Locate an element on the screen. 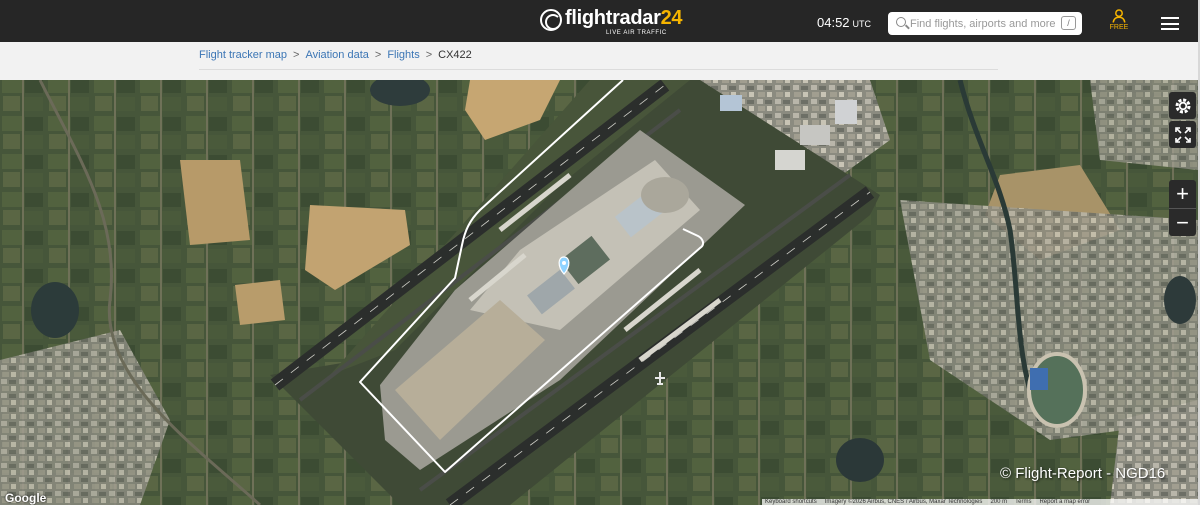  fullscreen-button is located at coordinates (1182, 134).